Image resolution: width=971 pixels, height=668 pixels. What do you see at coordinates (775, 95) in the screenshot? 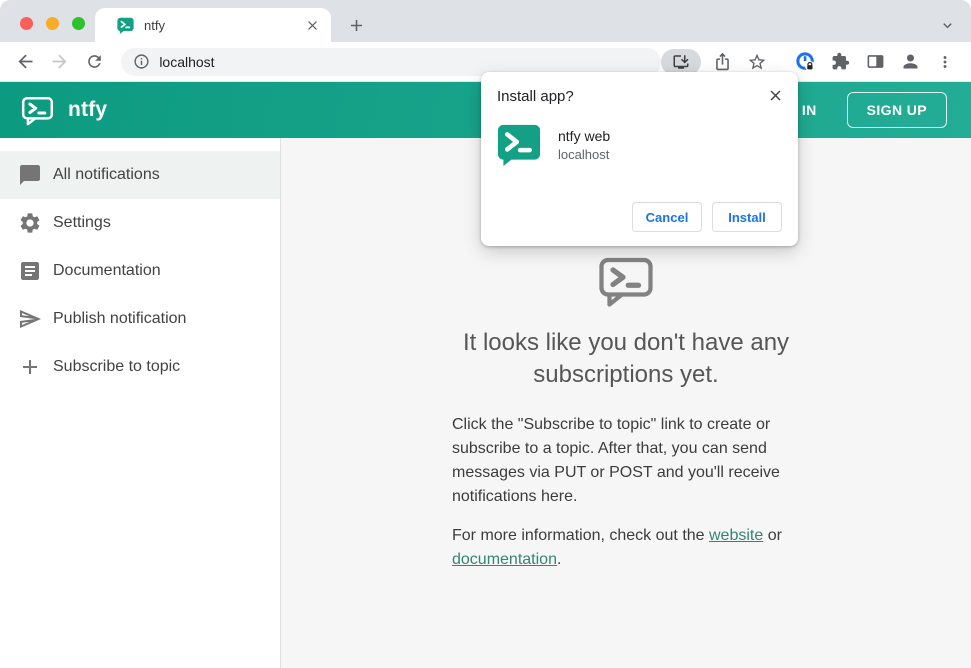
I see `dialog-close-icon` at bounding box center [775, 95].